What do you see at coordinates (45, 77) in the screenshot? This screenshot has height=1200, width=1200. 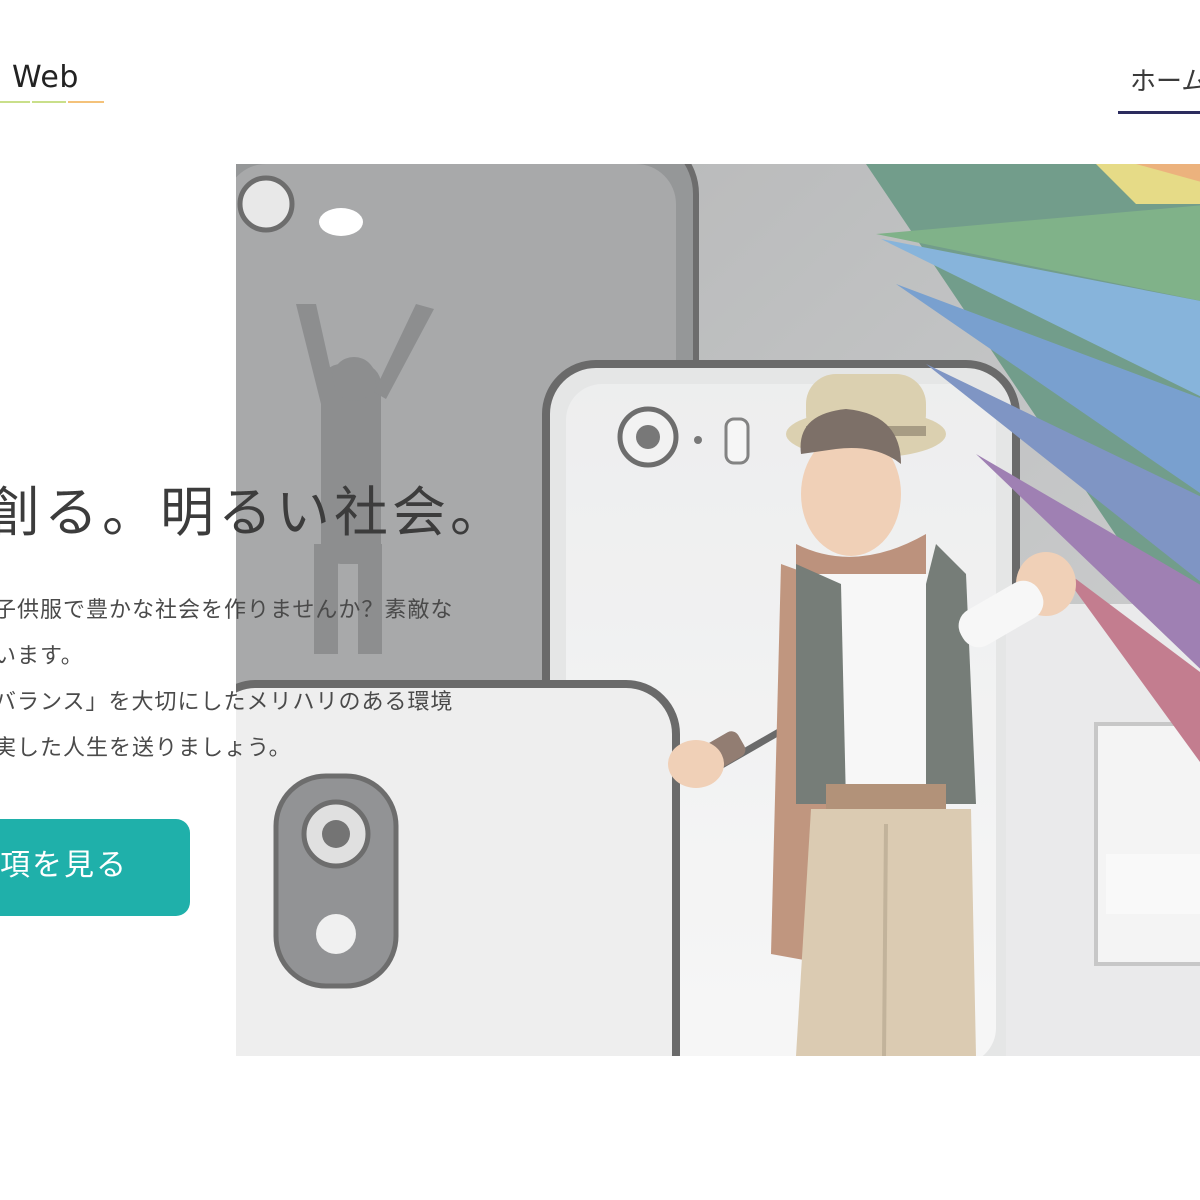 I see `logo-text: Web` at bounding box center [45, 77].